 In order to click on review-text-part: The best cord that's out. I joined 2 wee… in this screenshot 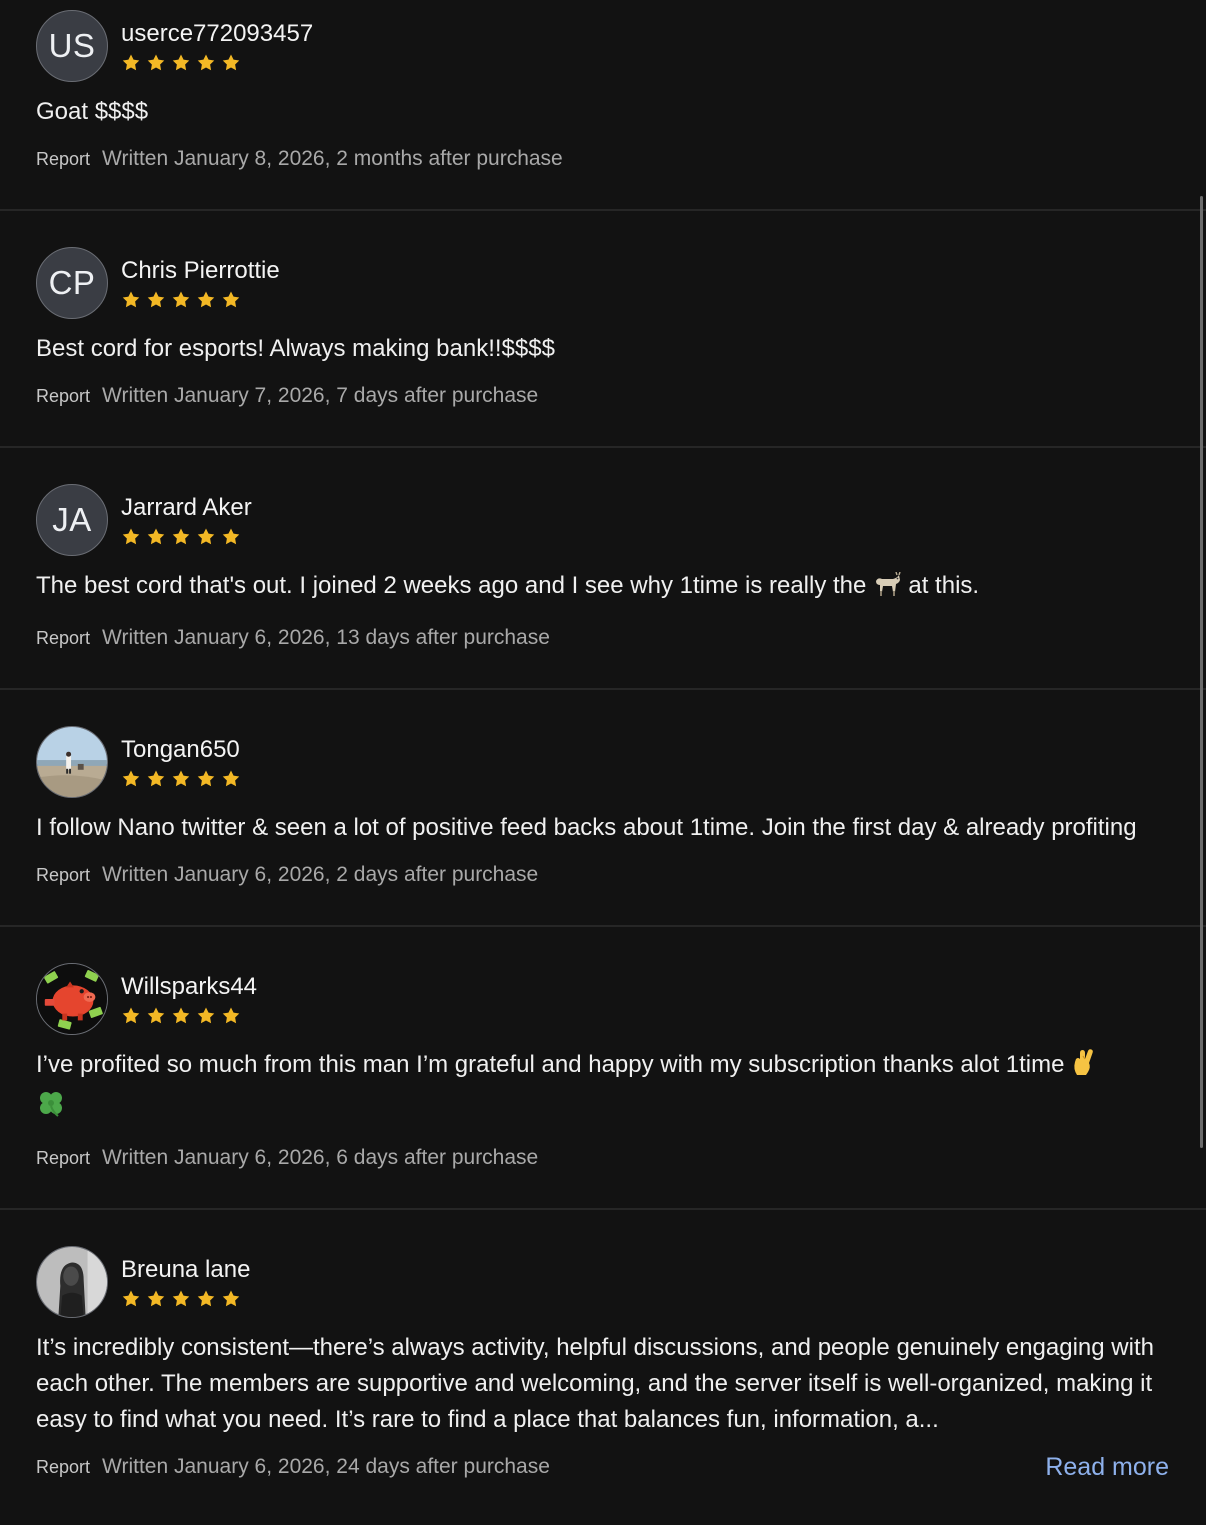, I will do `click(451, 585)`.